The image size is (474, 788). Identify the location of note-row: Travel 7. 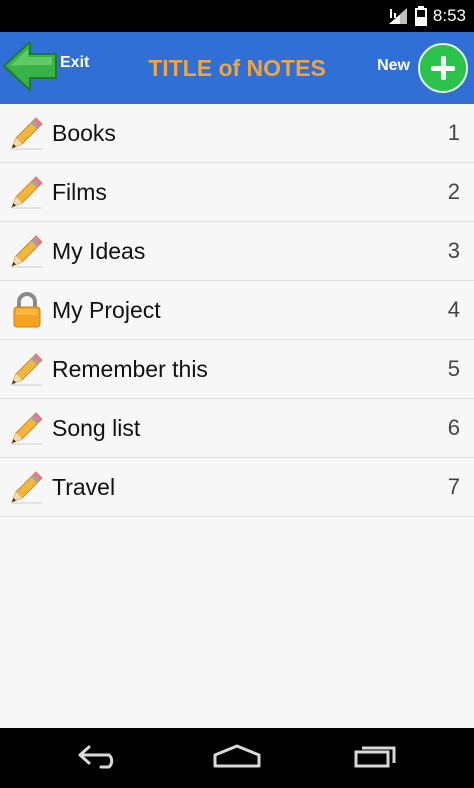
(237, 487).